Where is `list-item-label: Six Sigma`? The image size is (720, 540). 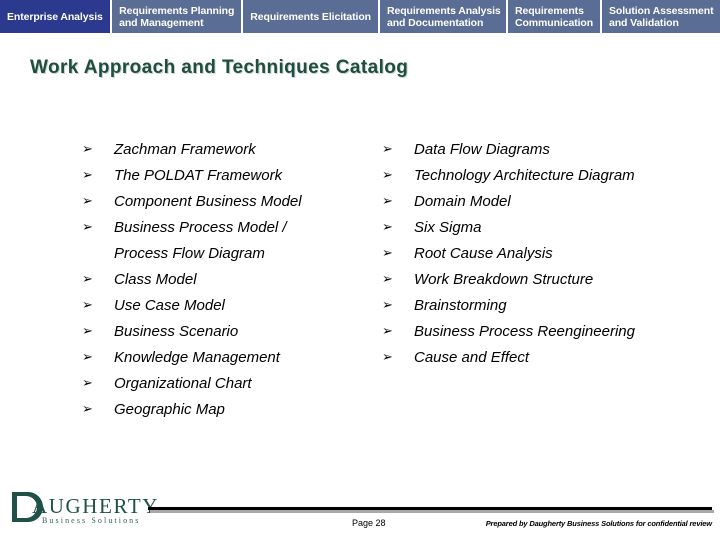
list-item-label: Six Sigma is located at coordinates (448, 227).